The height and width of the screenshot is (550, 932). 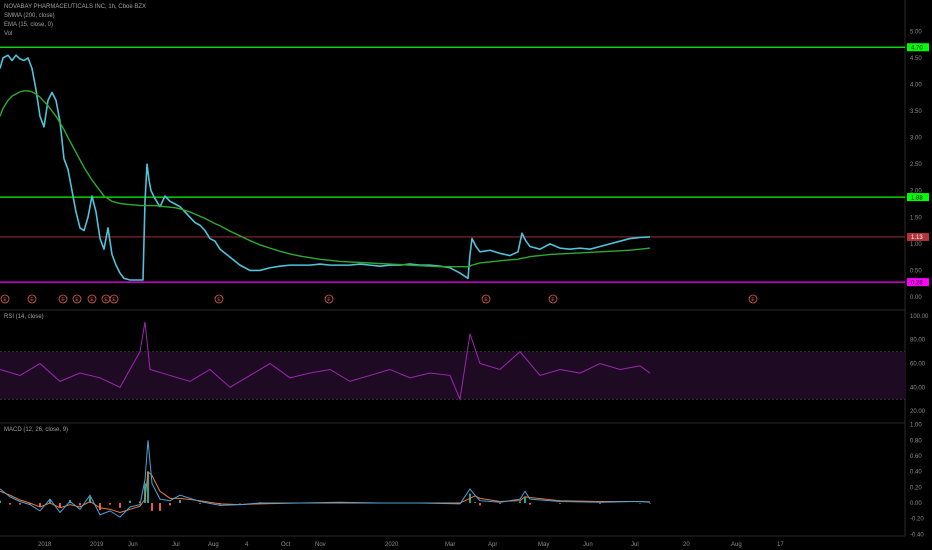 What do you see at coordinates (917, 535) in the screenshot?
I see `macd-axis-tick: -0.40` at bounding box center [917, 535].